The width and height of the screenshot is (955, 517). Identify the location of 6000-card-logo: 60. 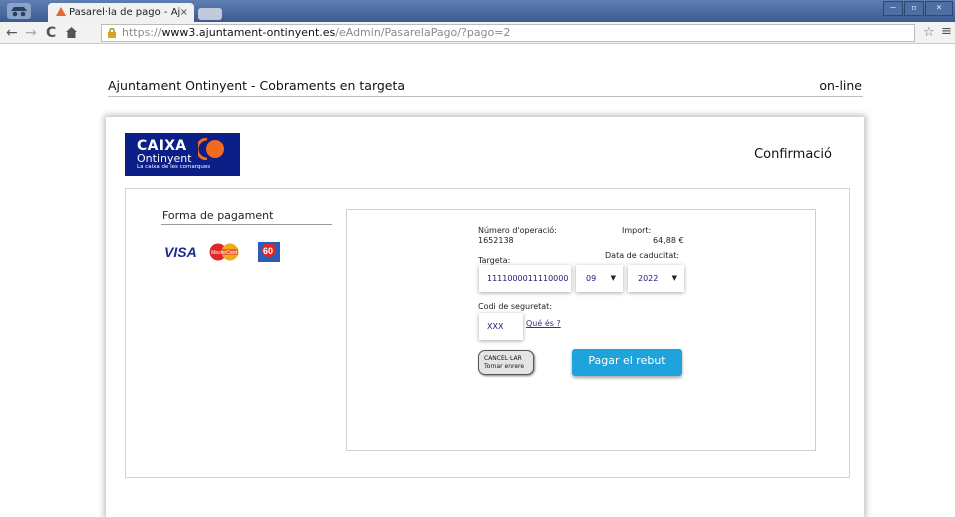
(269, 252).